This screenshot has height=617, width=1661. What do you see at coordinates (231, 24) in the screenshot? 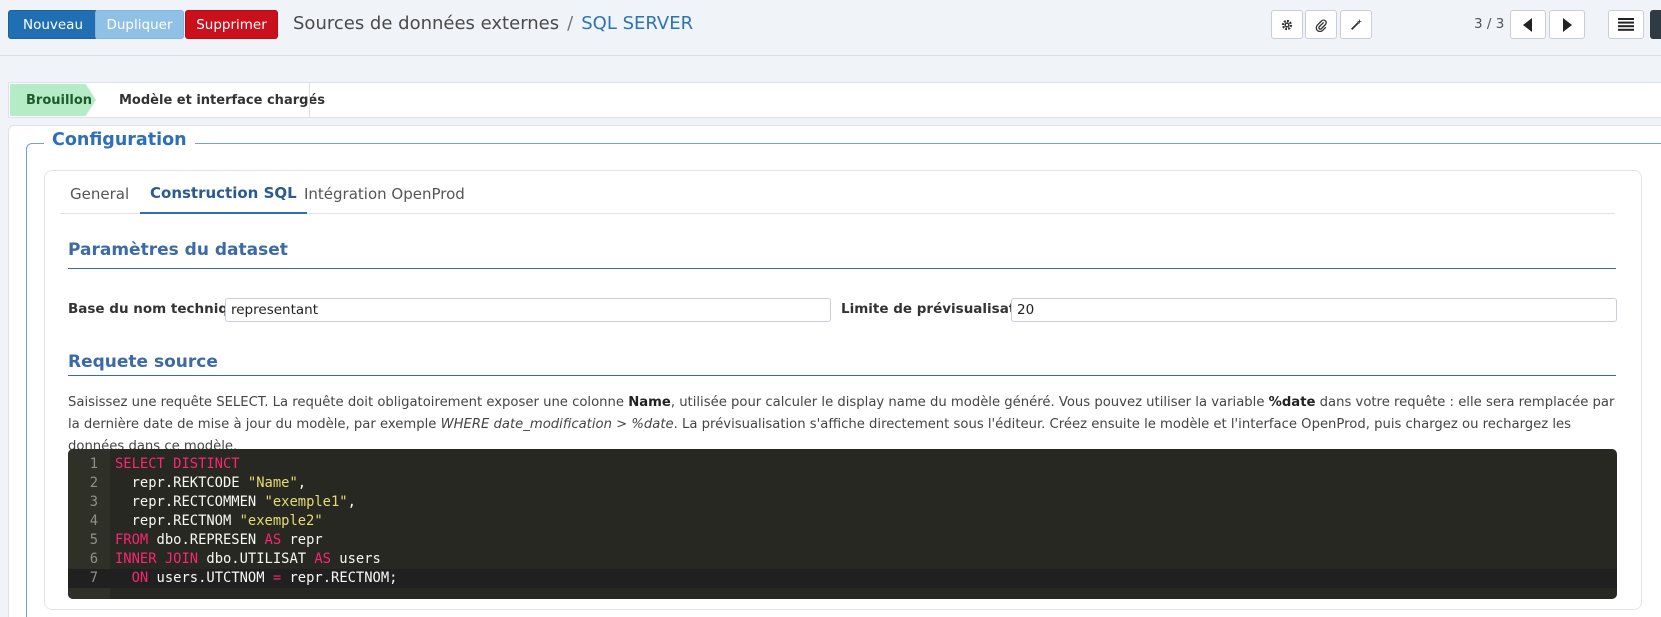
I see `delete-button: Supprimer` at bounding box center [231, 24].